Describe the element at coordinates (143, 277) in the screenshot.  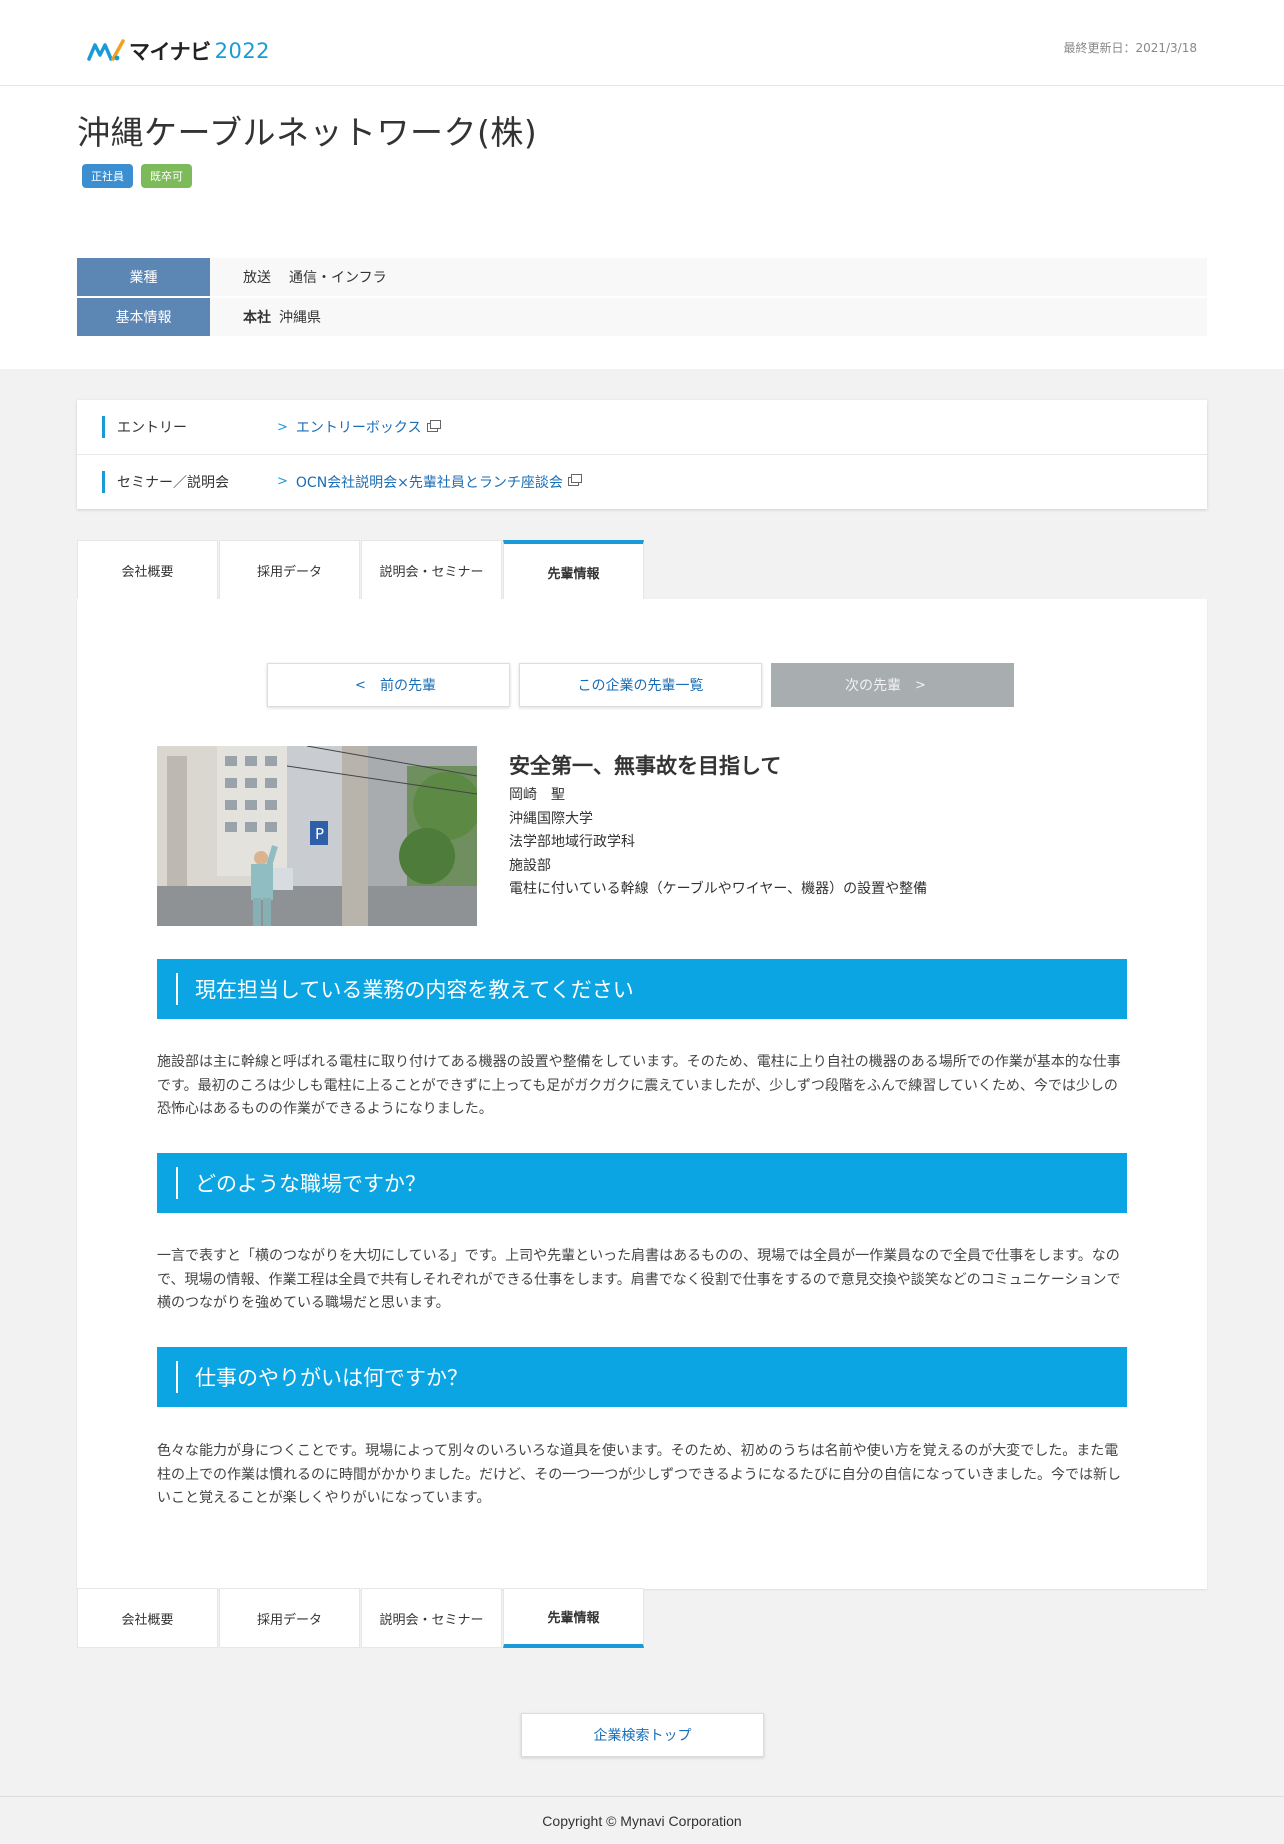
I see `industry-label: 業種` at that location.